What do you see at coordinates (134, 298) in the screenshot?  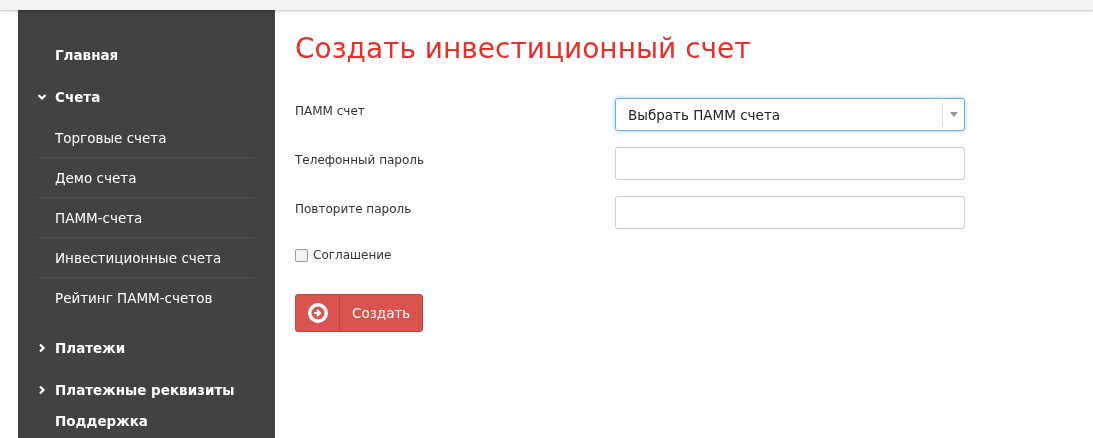 I see `sidebar-subitem: Рейтинг ПАММ-счетов` at bounding box center [134, 298].